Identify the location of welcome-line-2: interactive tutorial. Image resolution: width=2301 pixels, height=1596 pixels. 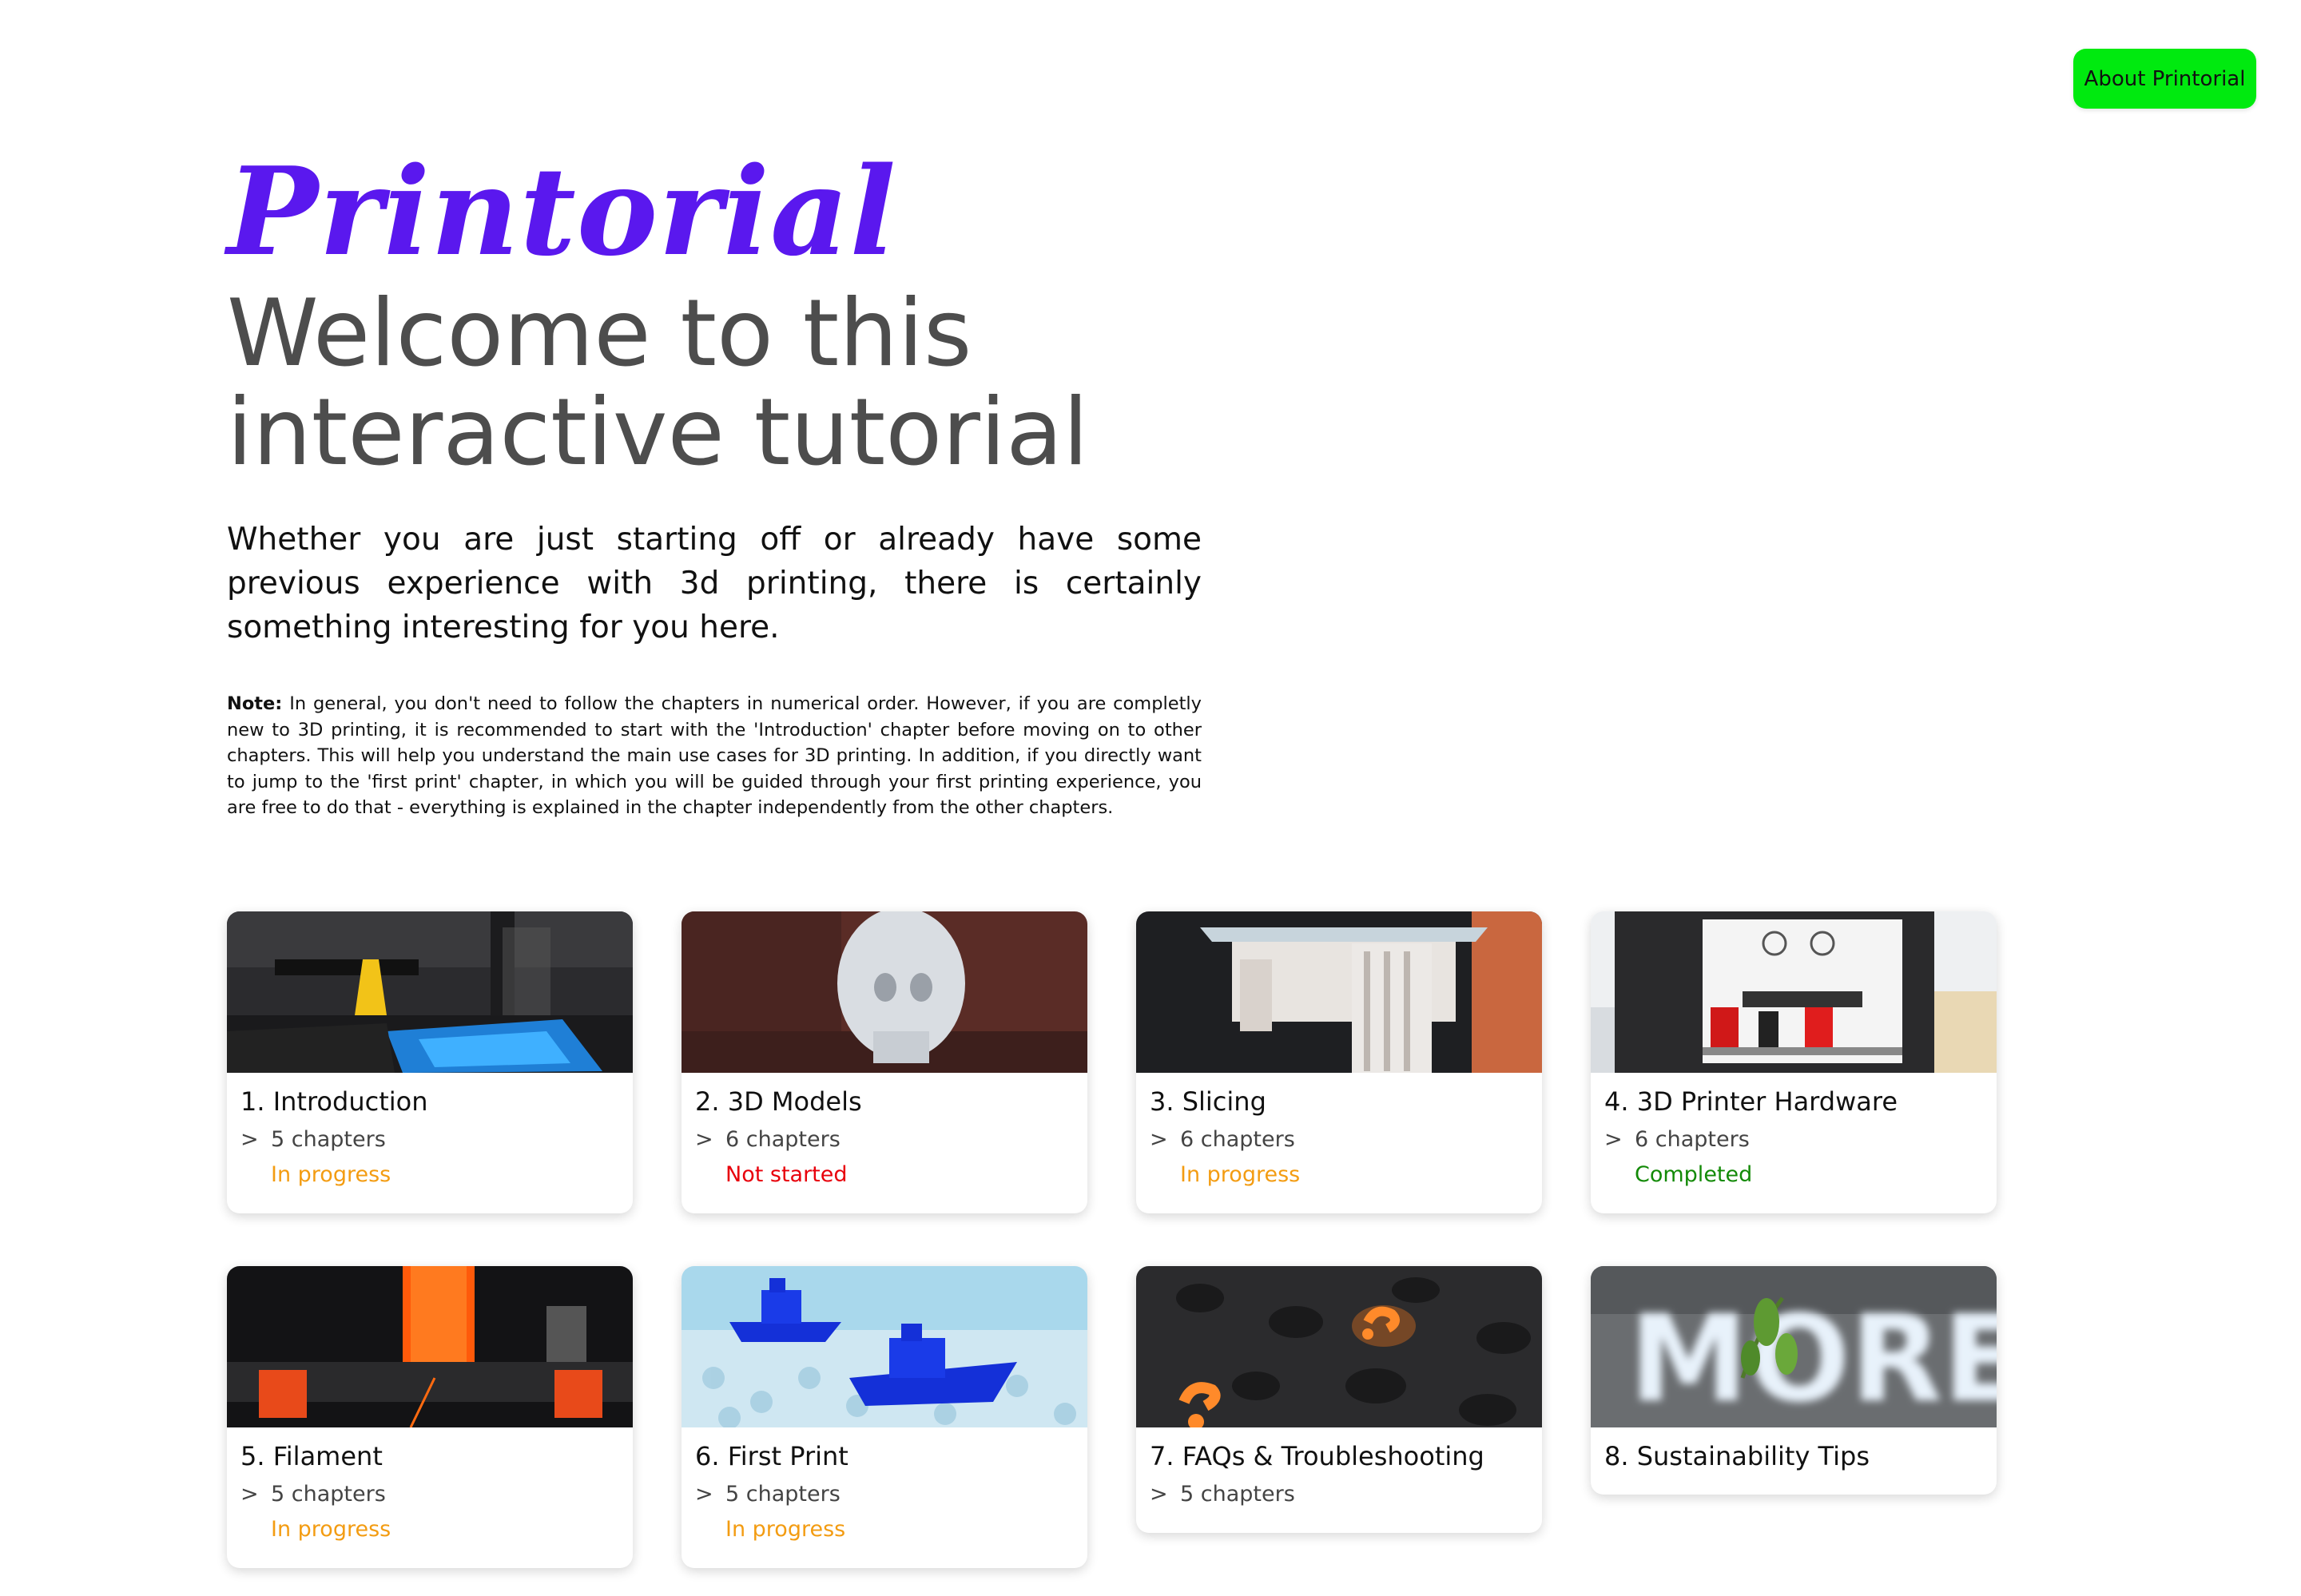
(658, 432).